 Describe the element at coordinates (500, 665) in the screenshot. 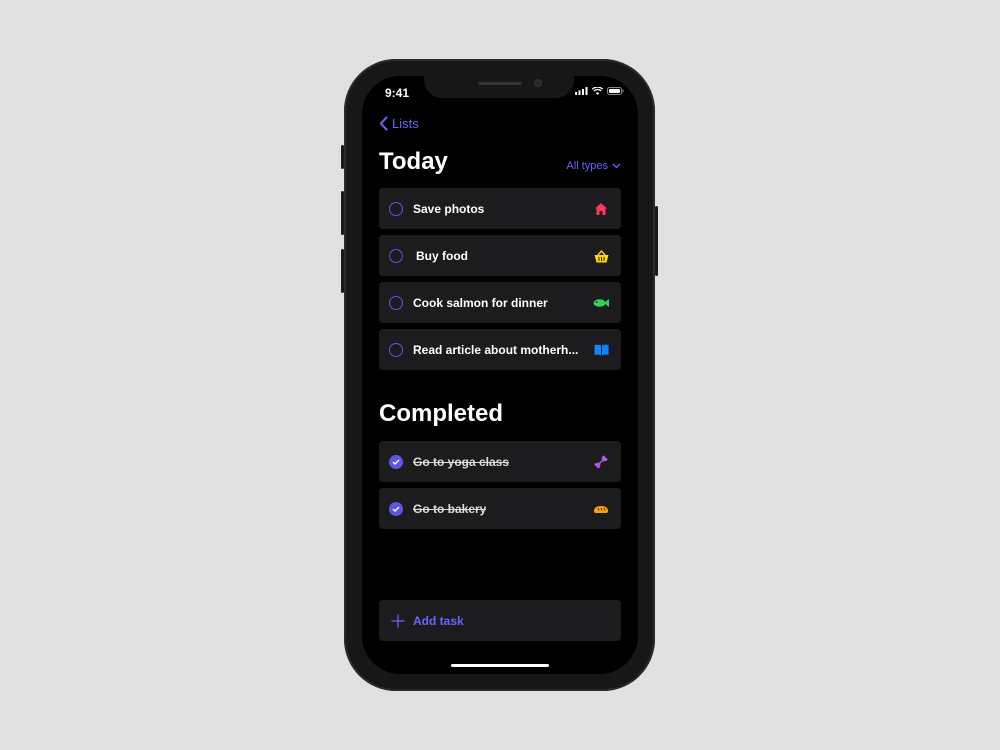

I see `home-indicator` at that location.